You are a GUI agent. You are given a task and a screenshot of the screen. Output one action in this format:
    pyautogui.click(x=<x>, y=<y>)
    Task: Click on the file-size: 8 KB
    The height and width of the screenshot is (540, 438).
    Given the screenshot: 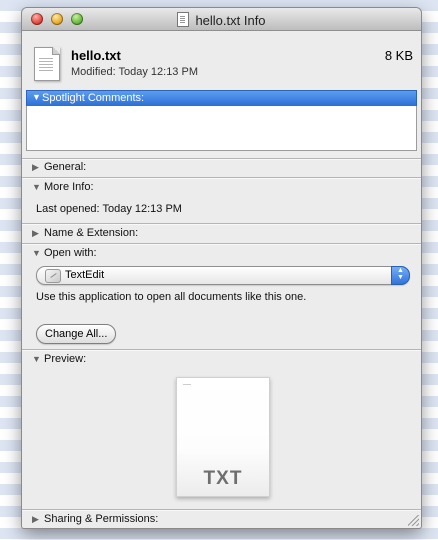 What is the action you would take?
    pyautogui.click(x=398, y=55)
    